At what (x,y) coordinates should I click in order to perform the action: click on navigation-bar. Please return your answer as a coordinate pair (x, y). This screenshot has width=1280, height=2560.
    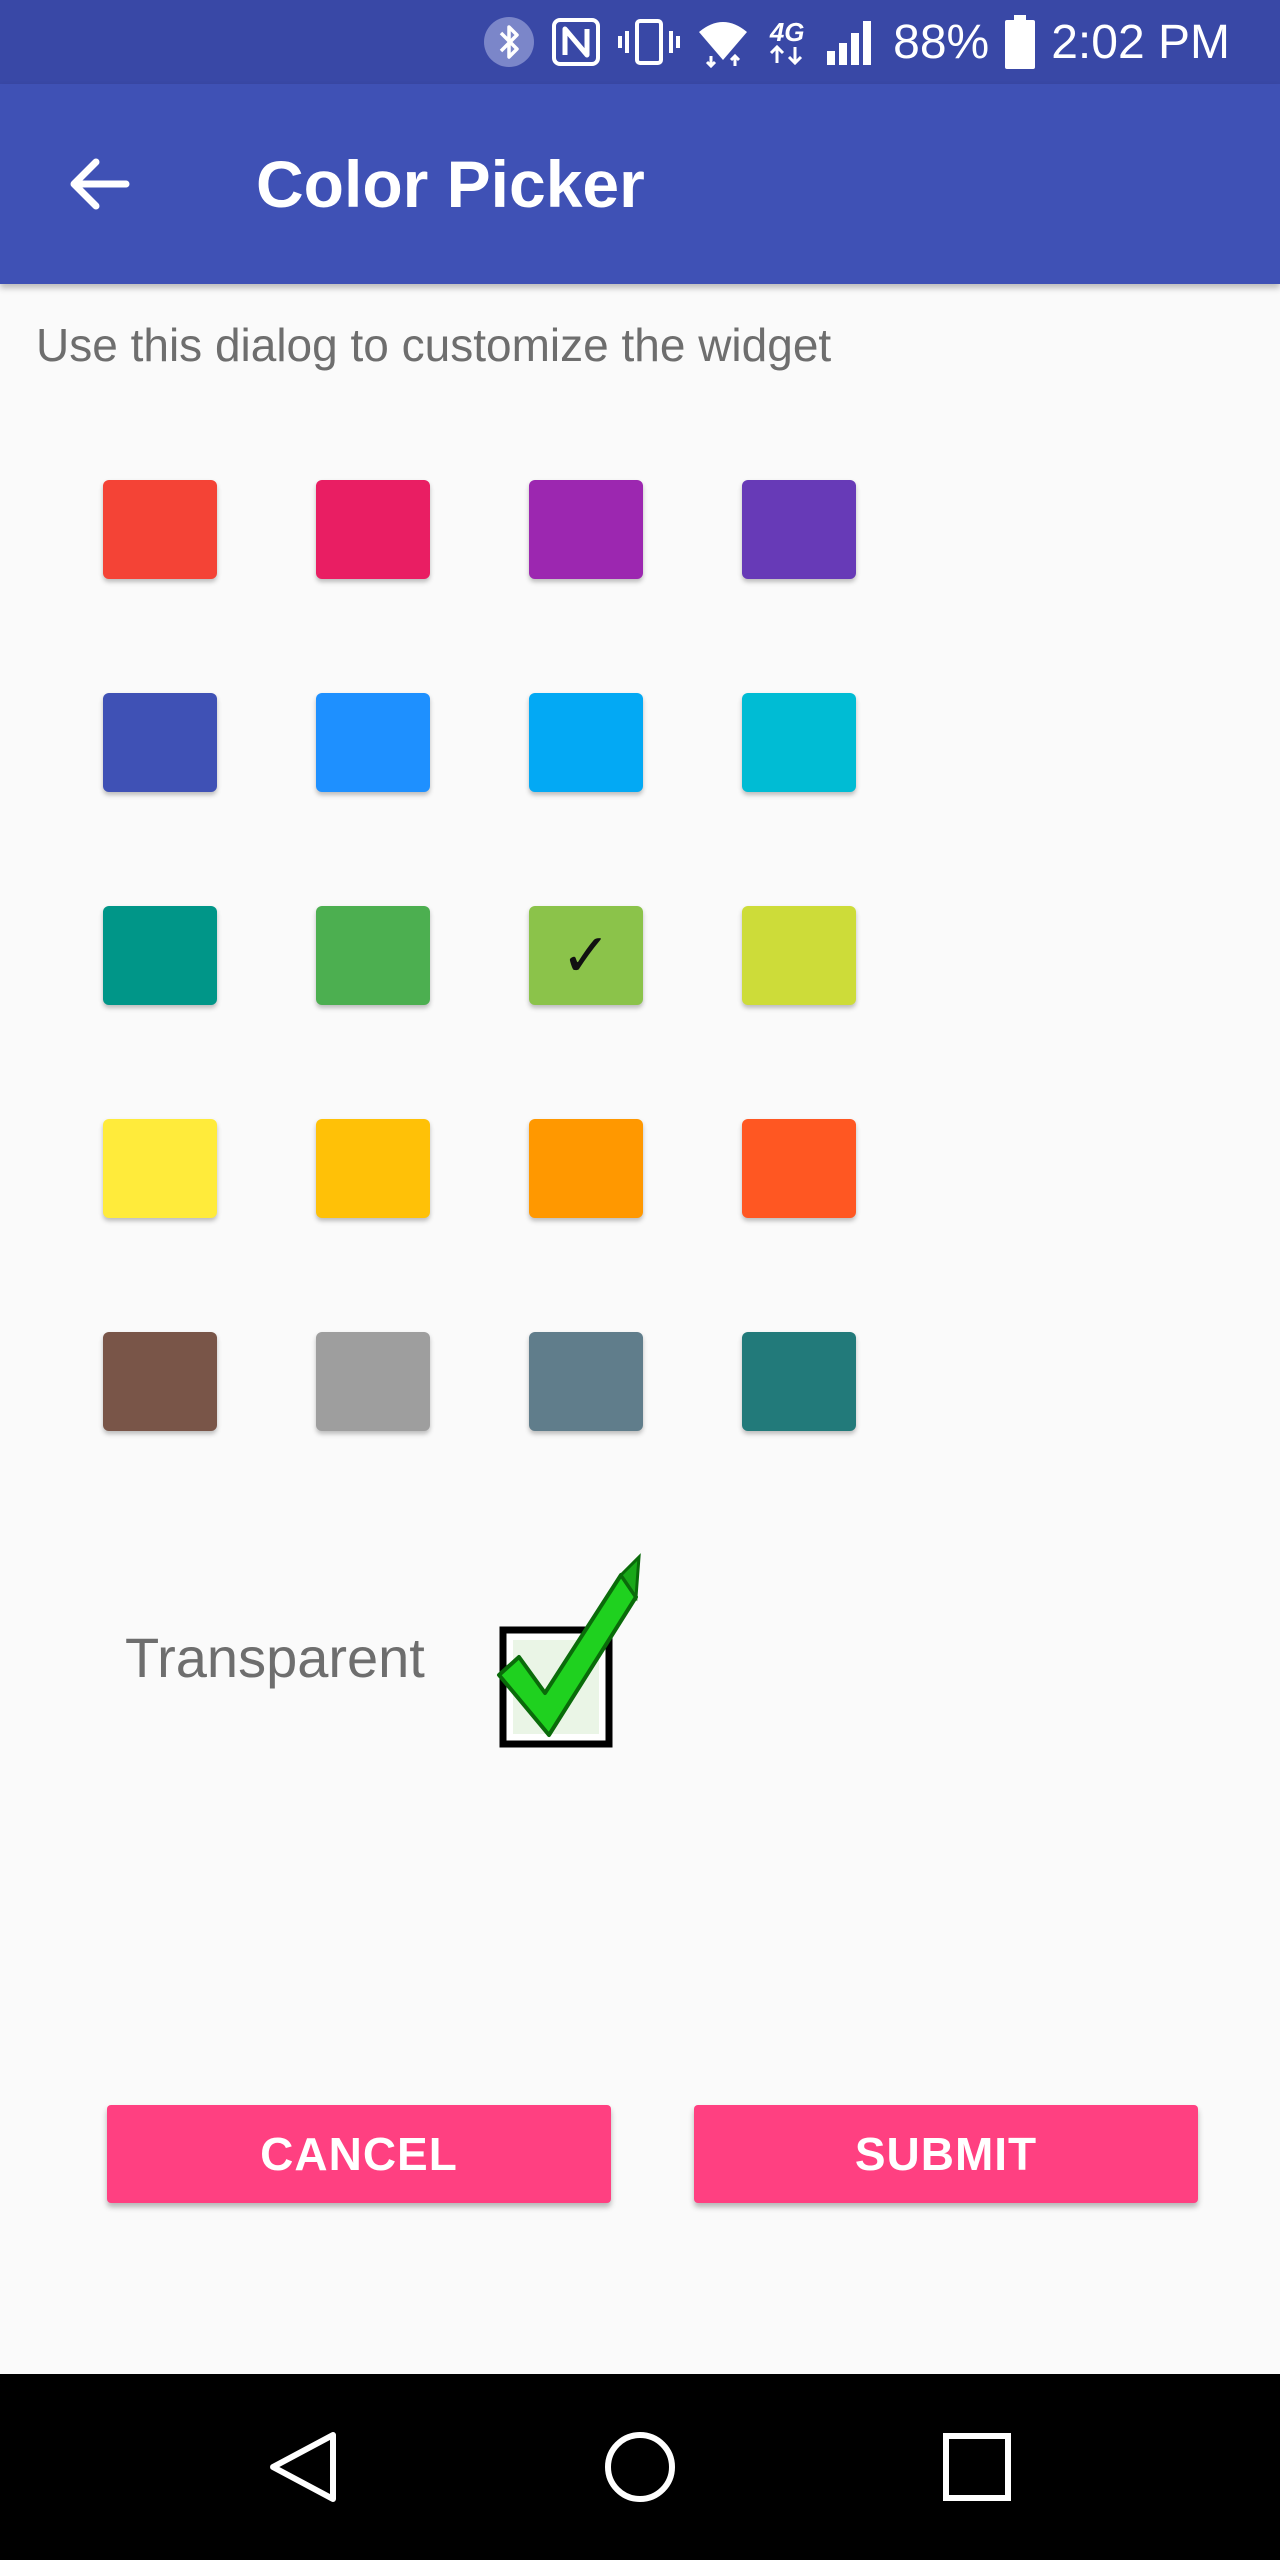
    Looking at the image, I should click on (640, 2467).